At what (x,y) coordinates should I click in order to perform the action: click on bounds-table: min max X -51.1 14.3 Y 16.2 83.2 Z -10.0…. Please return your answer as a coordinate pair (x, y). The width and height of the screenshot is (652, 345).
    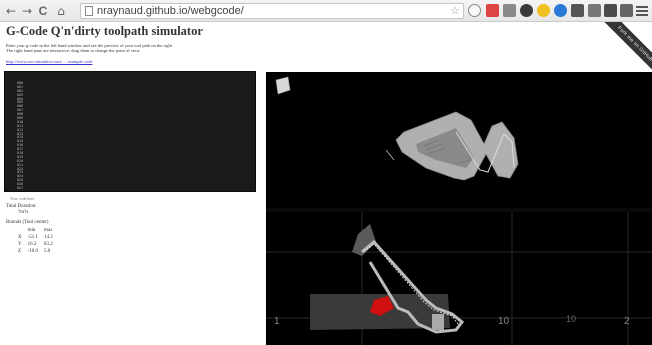
    Looking at the image, I should click on (35, 241).